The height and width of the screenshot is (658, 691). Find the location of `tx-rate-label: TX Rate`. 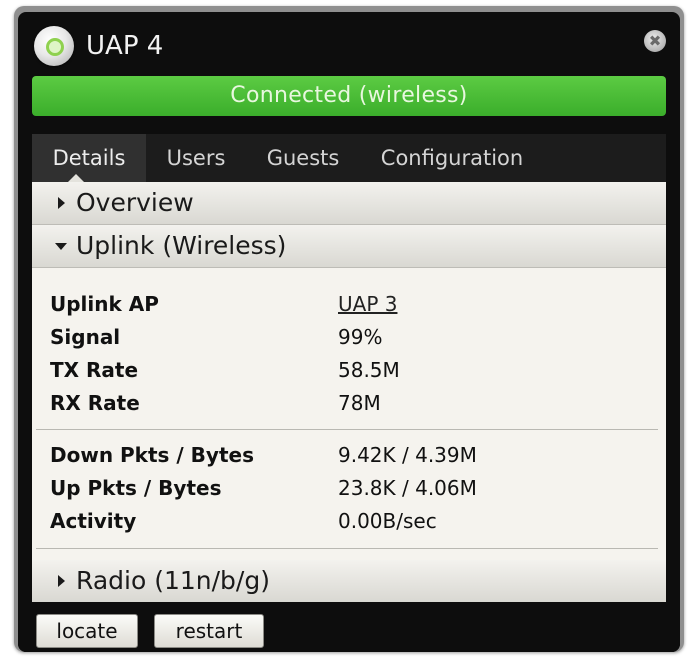

tx-rate-label: TX Rate is located at coordinates (94, 370).